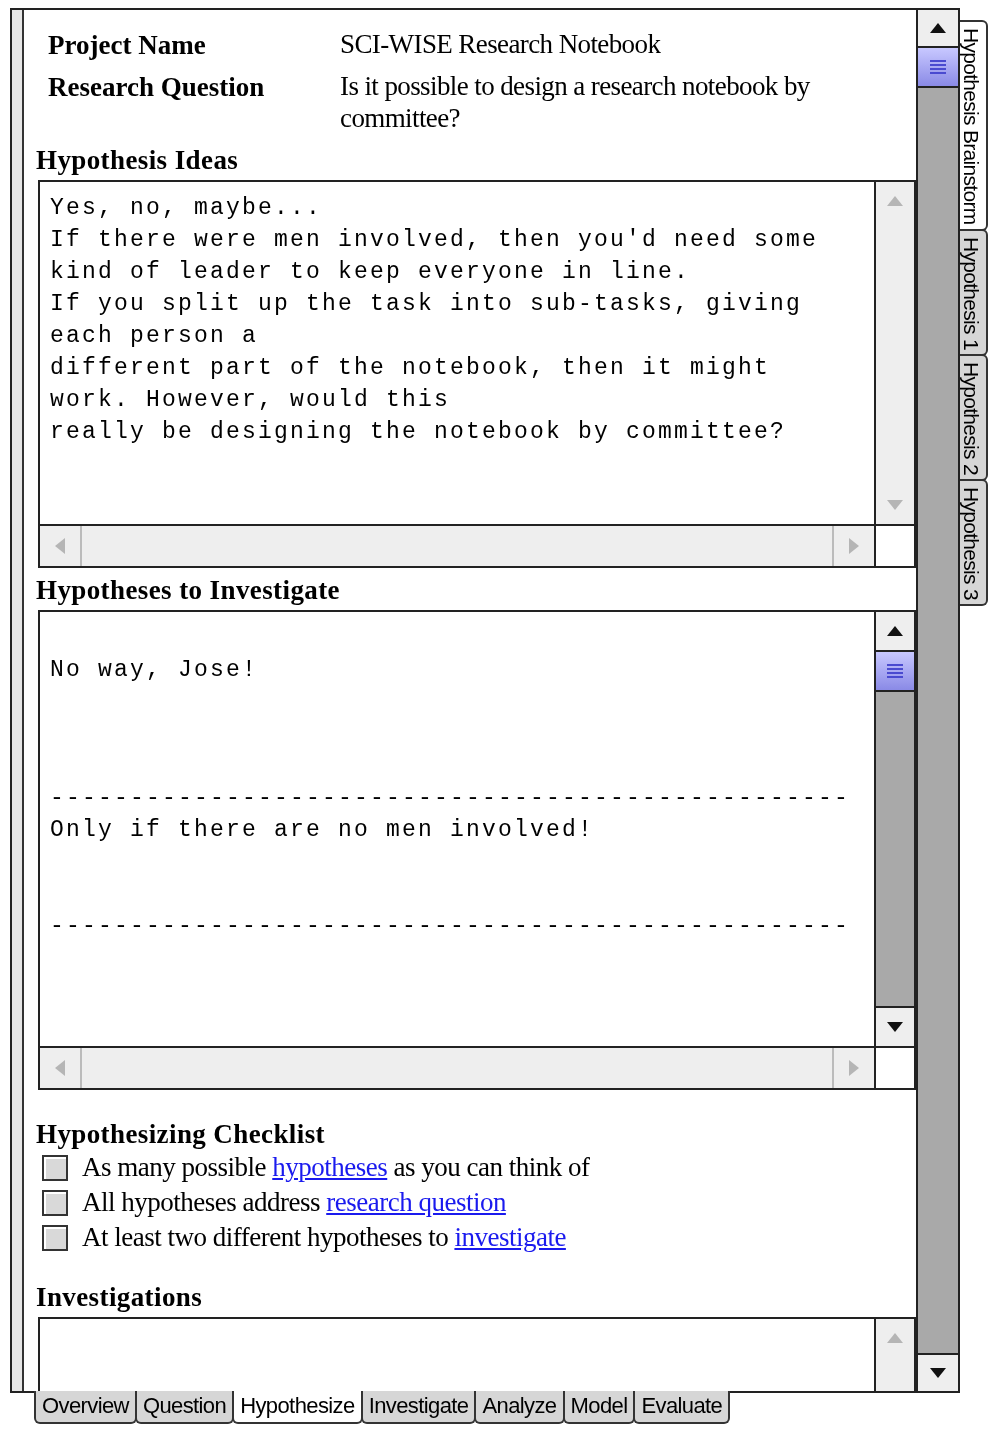  Describe the element at coordinates (157, 87) in the screenshot. I see `field-label: Research Question` at that location.